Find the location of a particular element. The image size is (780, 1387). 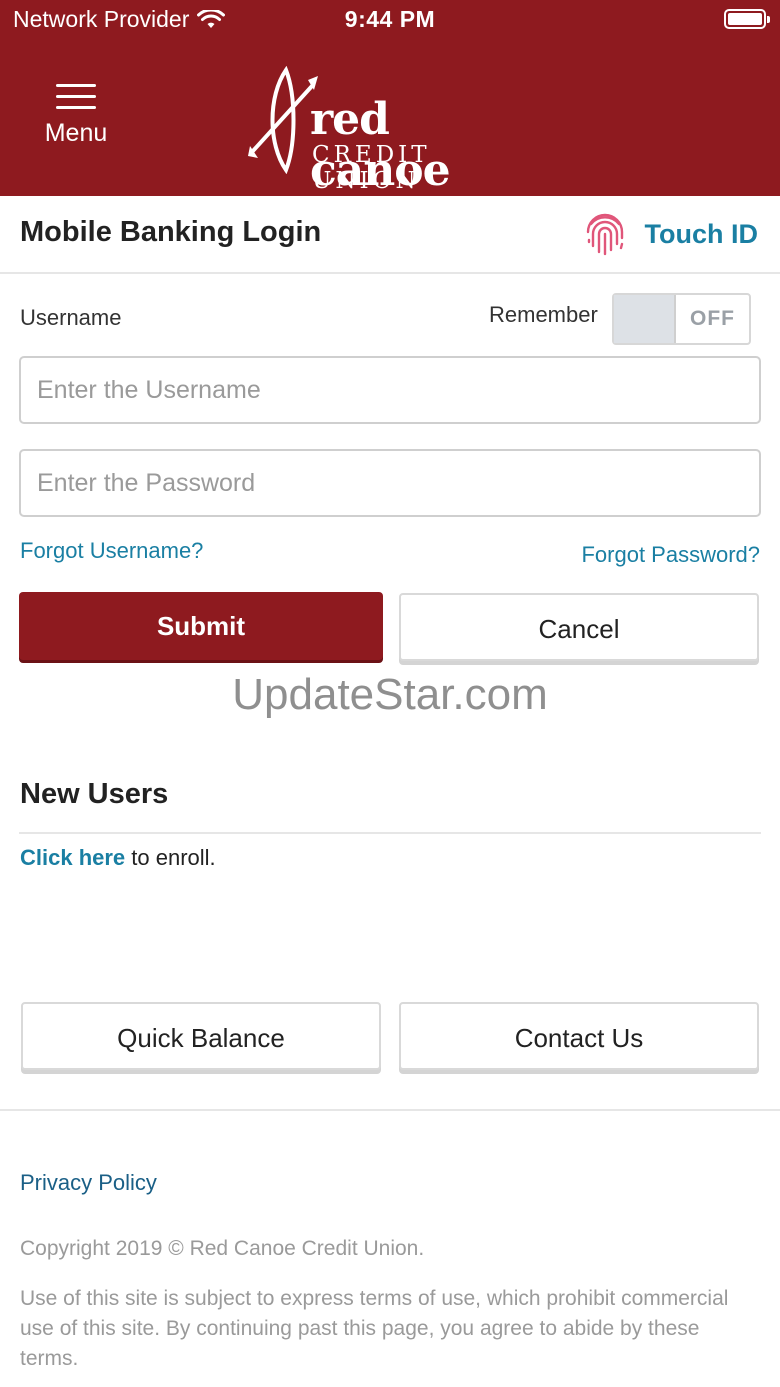

touch-id-label: Touch ID is located at coordinates (701, 233).